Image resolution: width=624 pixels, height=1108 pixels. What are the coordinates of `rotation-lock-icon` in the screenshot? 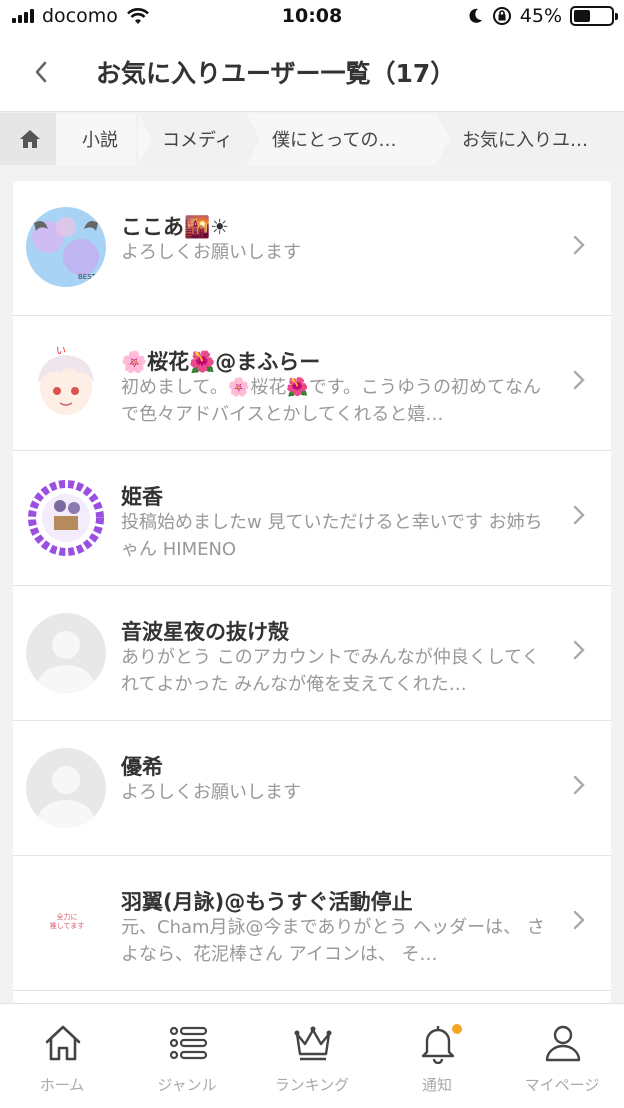 It's located at (501, 16).